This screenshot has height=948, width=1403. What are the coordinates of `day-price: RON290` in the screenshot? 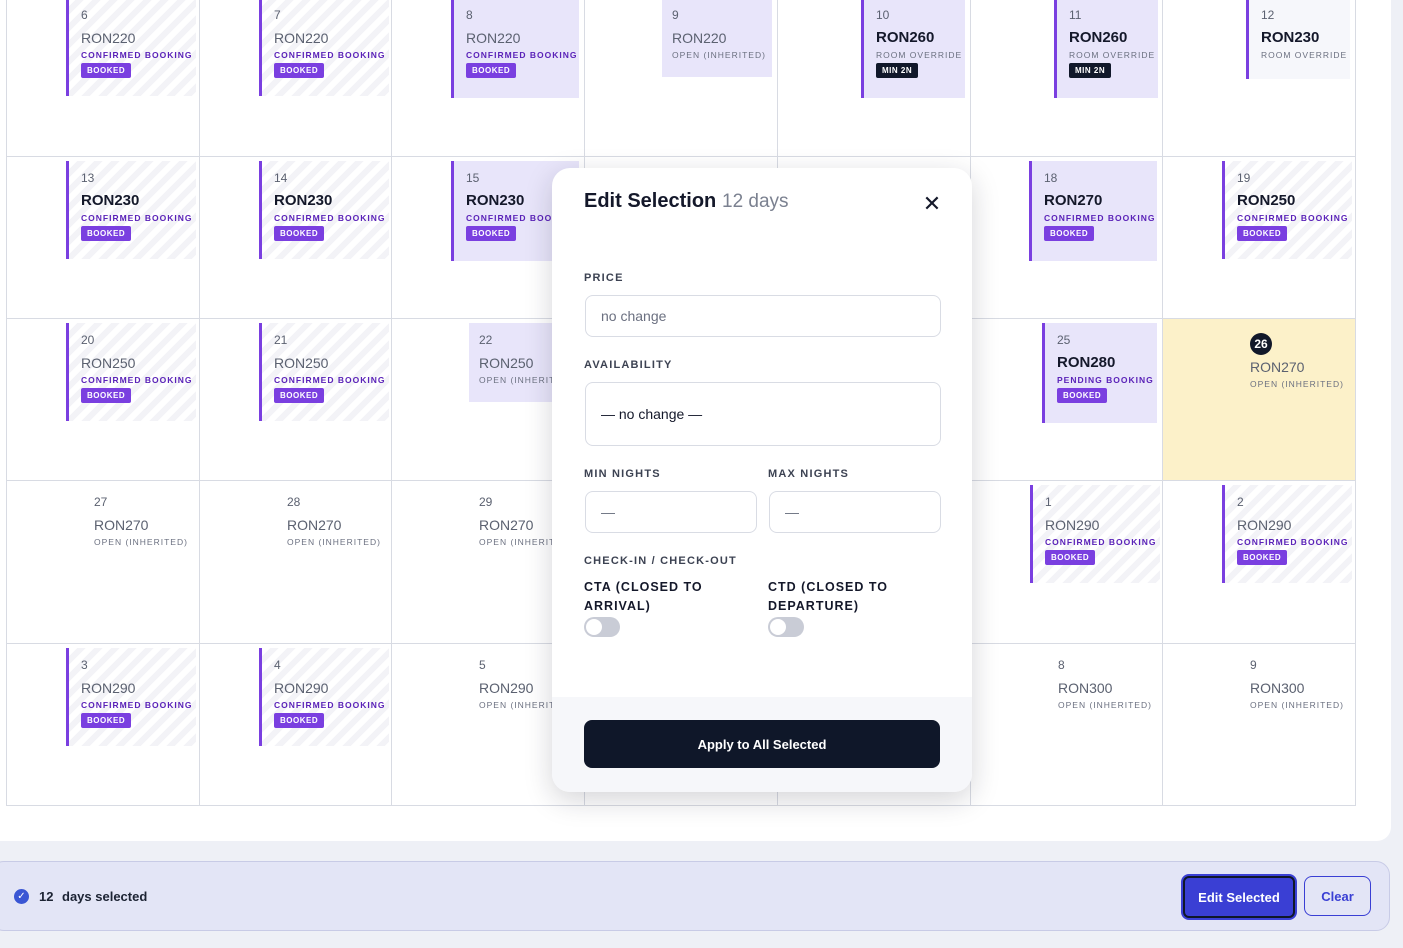 It's located at (1264, 525).